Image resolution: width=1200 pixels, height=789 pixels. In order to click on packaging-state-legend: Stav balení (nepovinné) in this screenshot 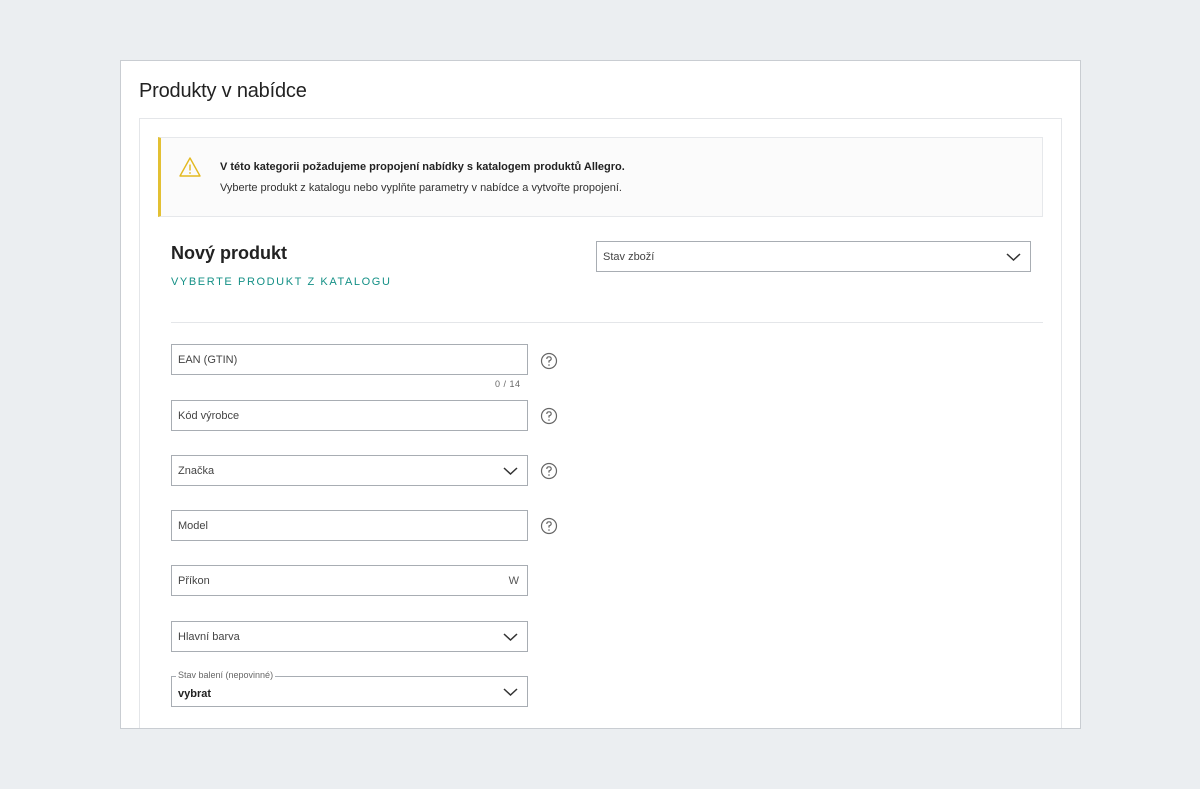, I will do `click(226, 675)`.